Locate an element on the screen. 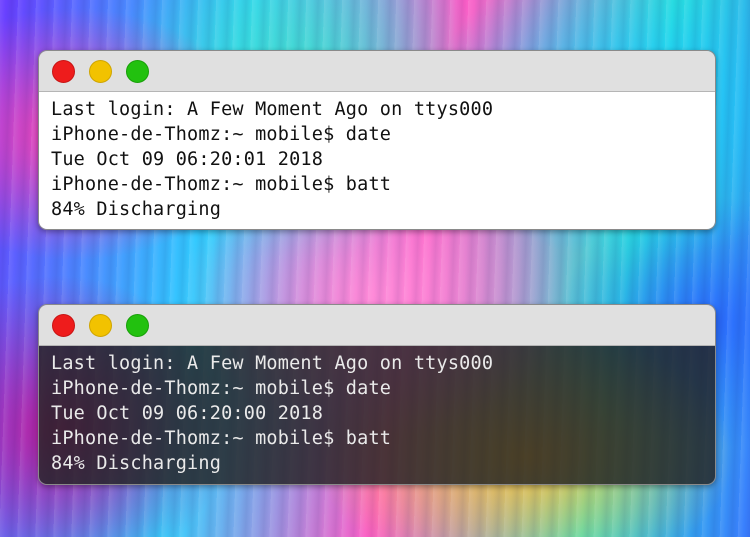 Image resolution: width=750 pixels, height=537 pixels. terminal-line-output: Tue Oct 09 06:20:01 2018 is located at coordinates (187, 159).